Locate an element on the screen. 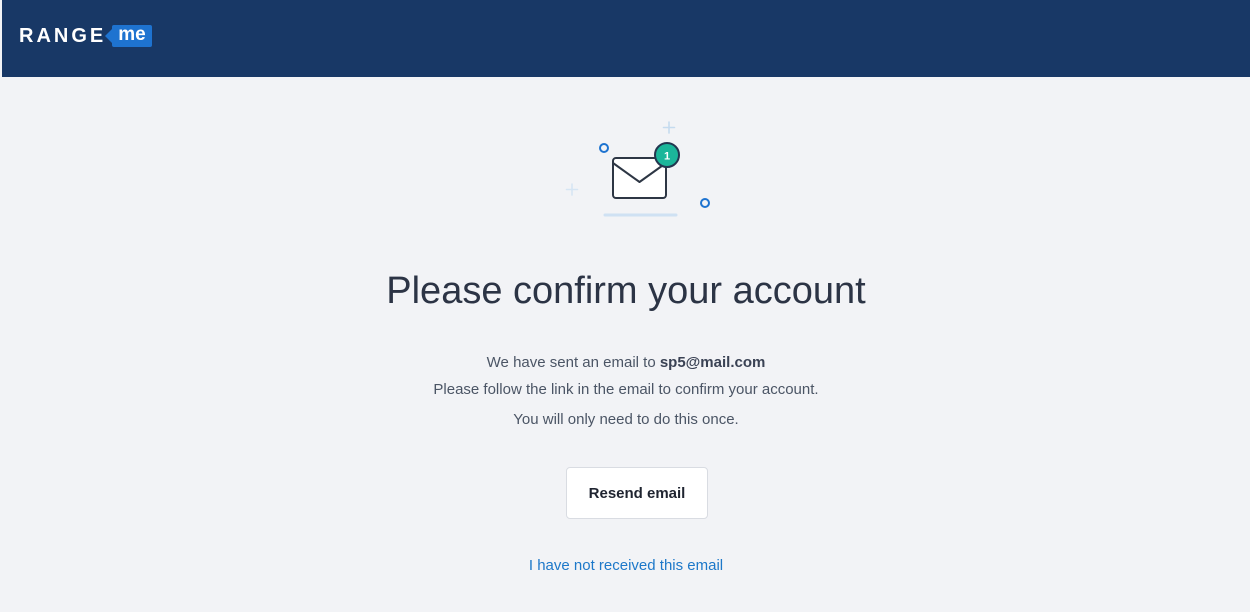 The image size is (1252, 614). sent-email-prefix: We have sent an email to is located at coordinates (571, 362).